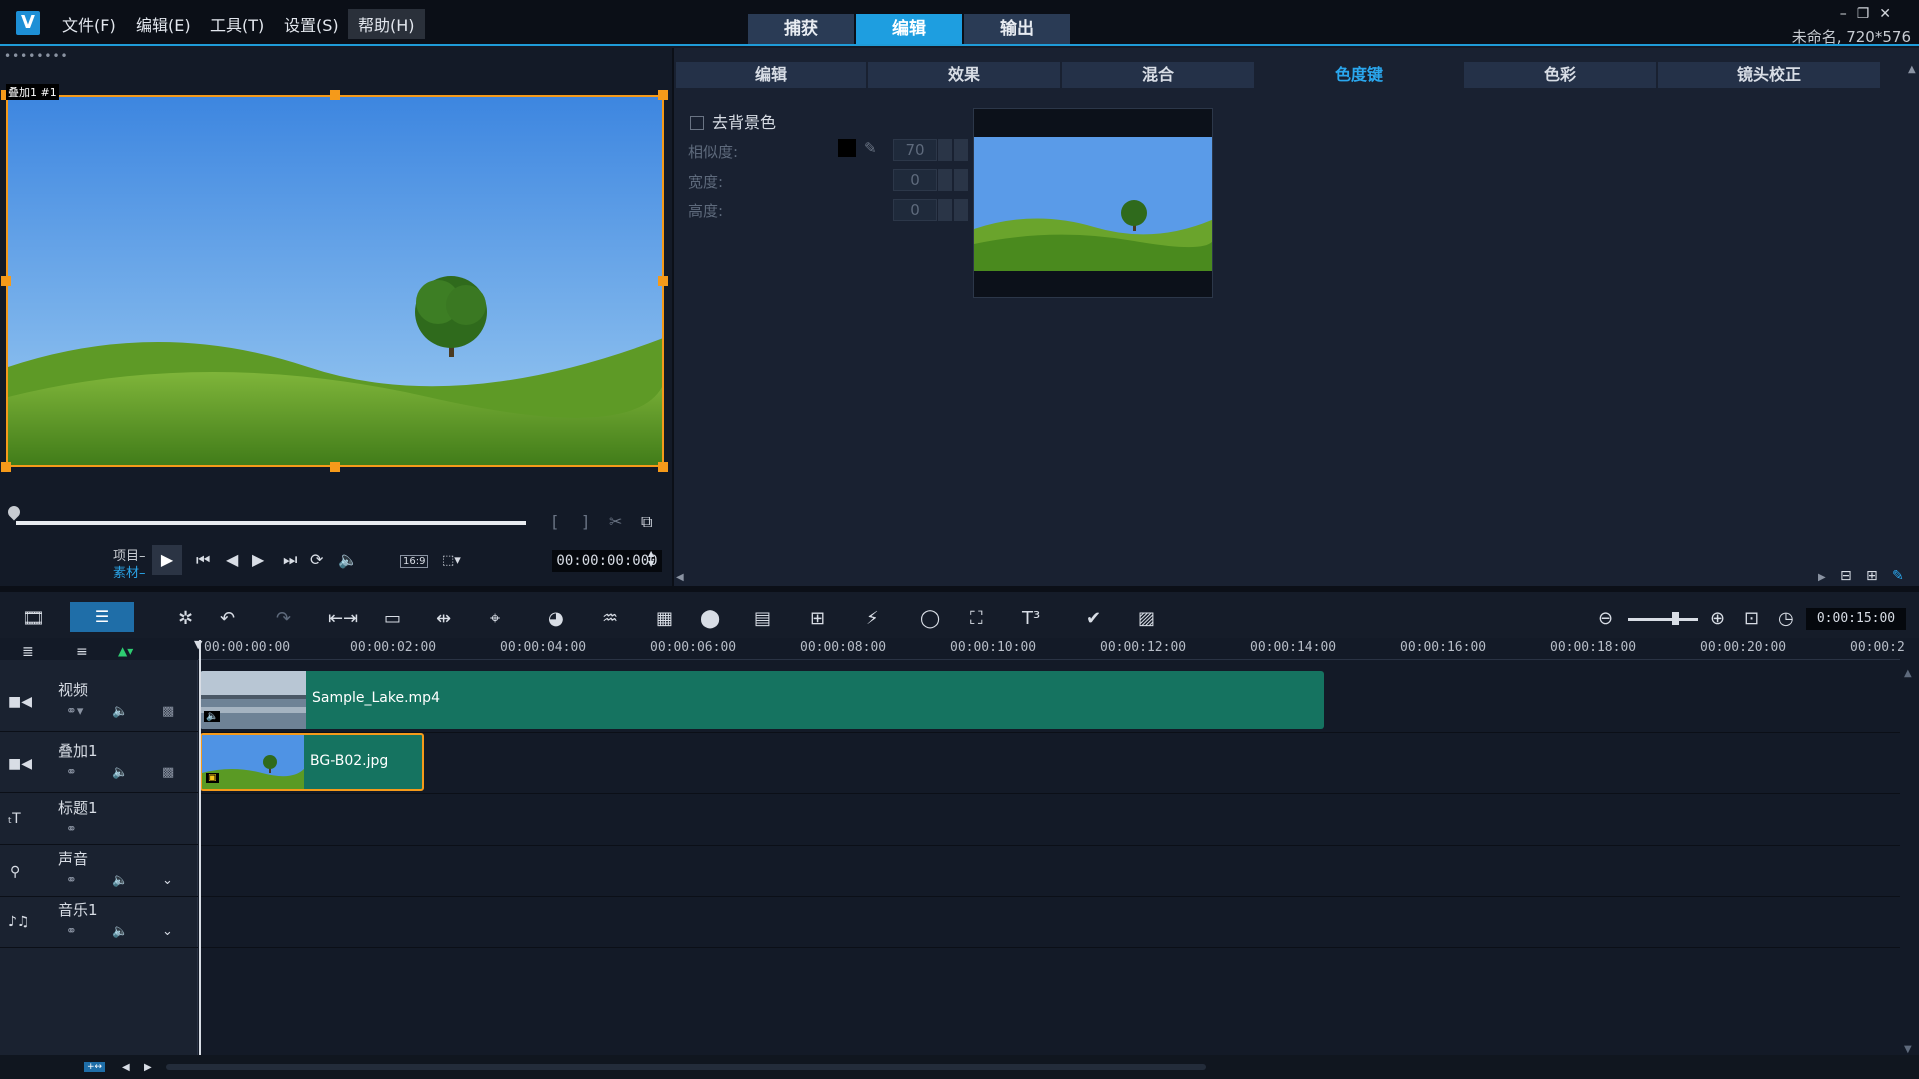  I want to click on tab-share: 输出, so click(1017, 29).